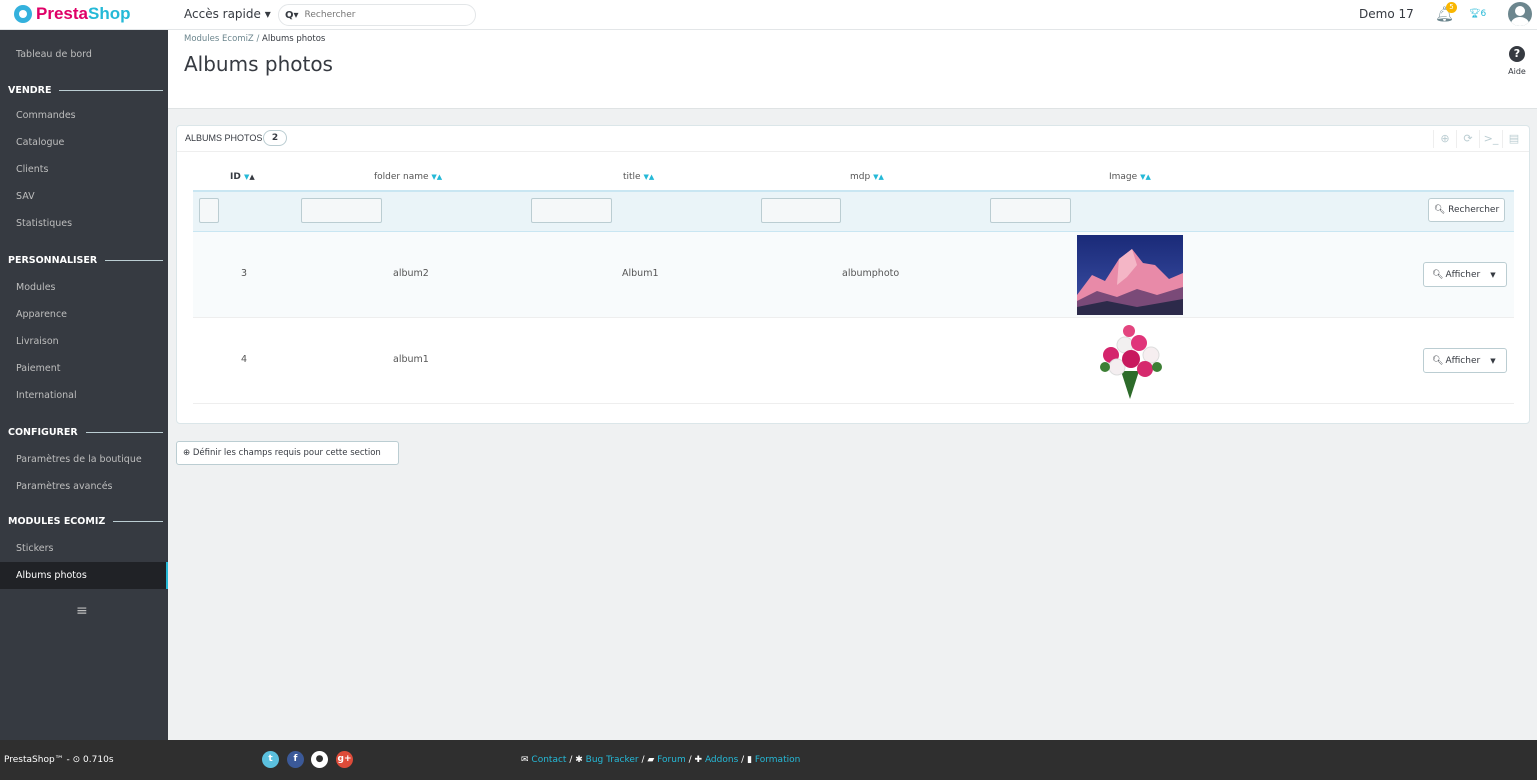  Describe the element at coordinates (84, 260) in the screenshot. I see `sidebar-section-customize: PERSONNALISER` at that location.